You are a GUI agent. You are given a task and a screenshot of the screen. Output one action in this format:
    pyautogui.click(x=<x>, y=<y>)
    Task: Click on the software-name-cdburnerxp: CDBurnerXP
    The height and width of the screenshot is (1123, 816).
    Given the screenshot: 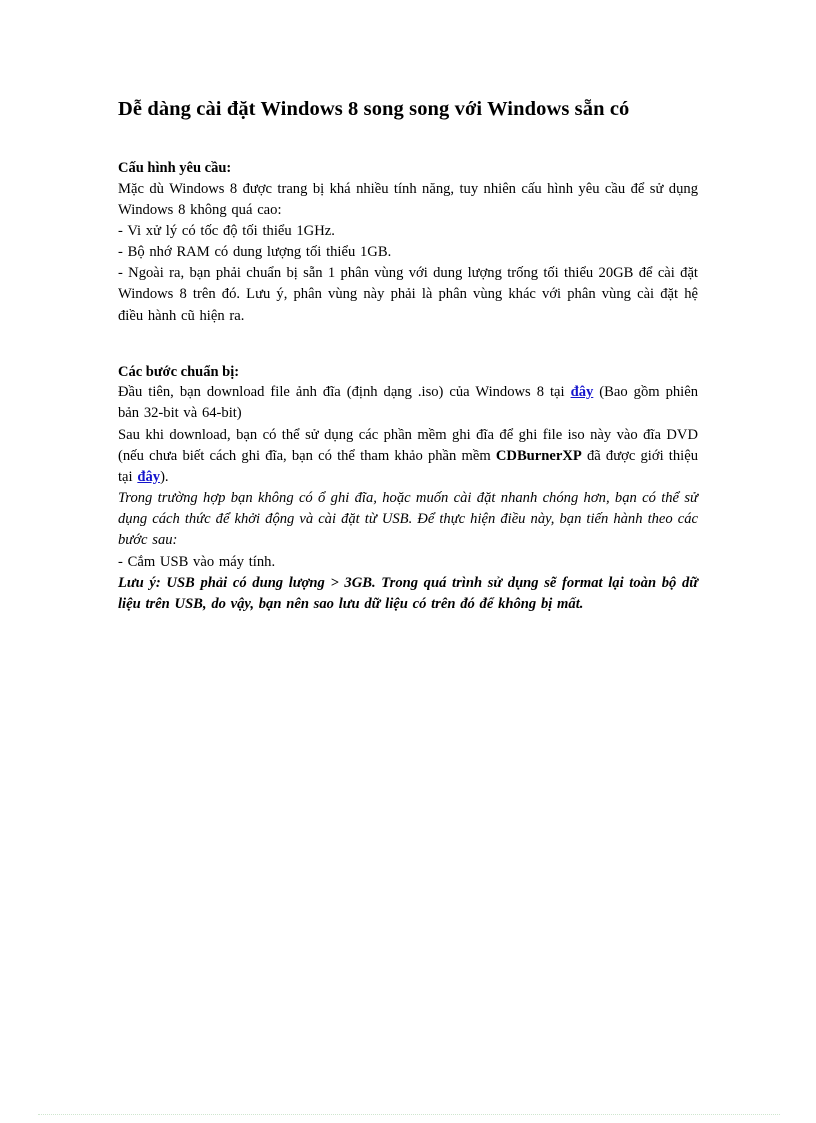 What is the action you would take?
    pyautogui.click(x=538, y=455)
    